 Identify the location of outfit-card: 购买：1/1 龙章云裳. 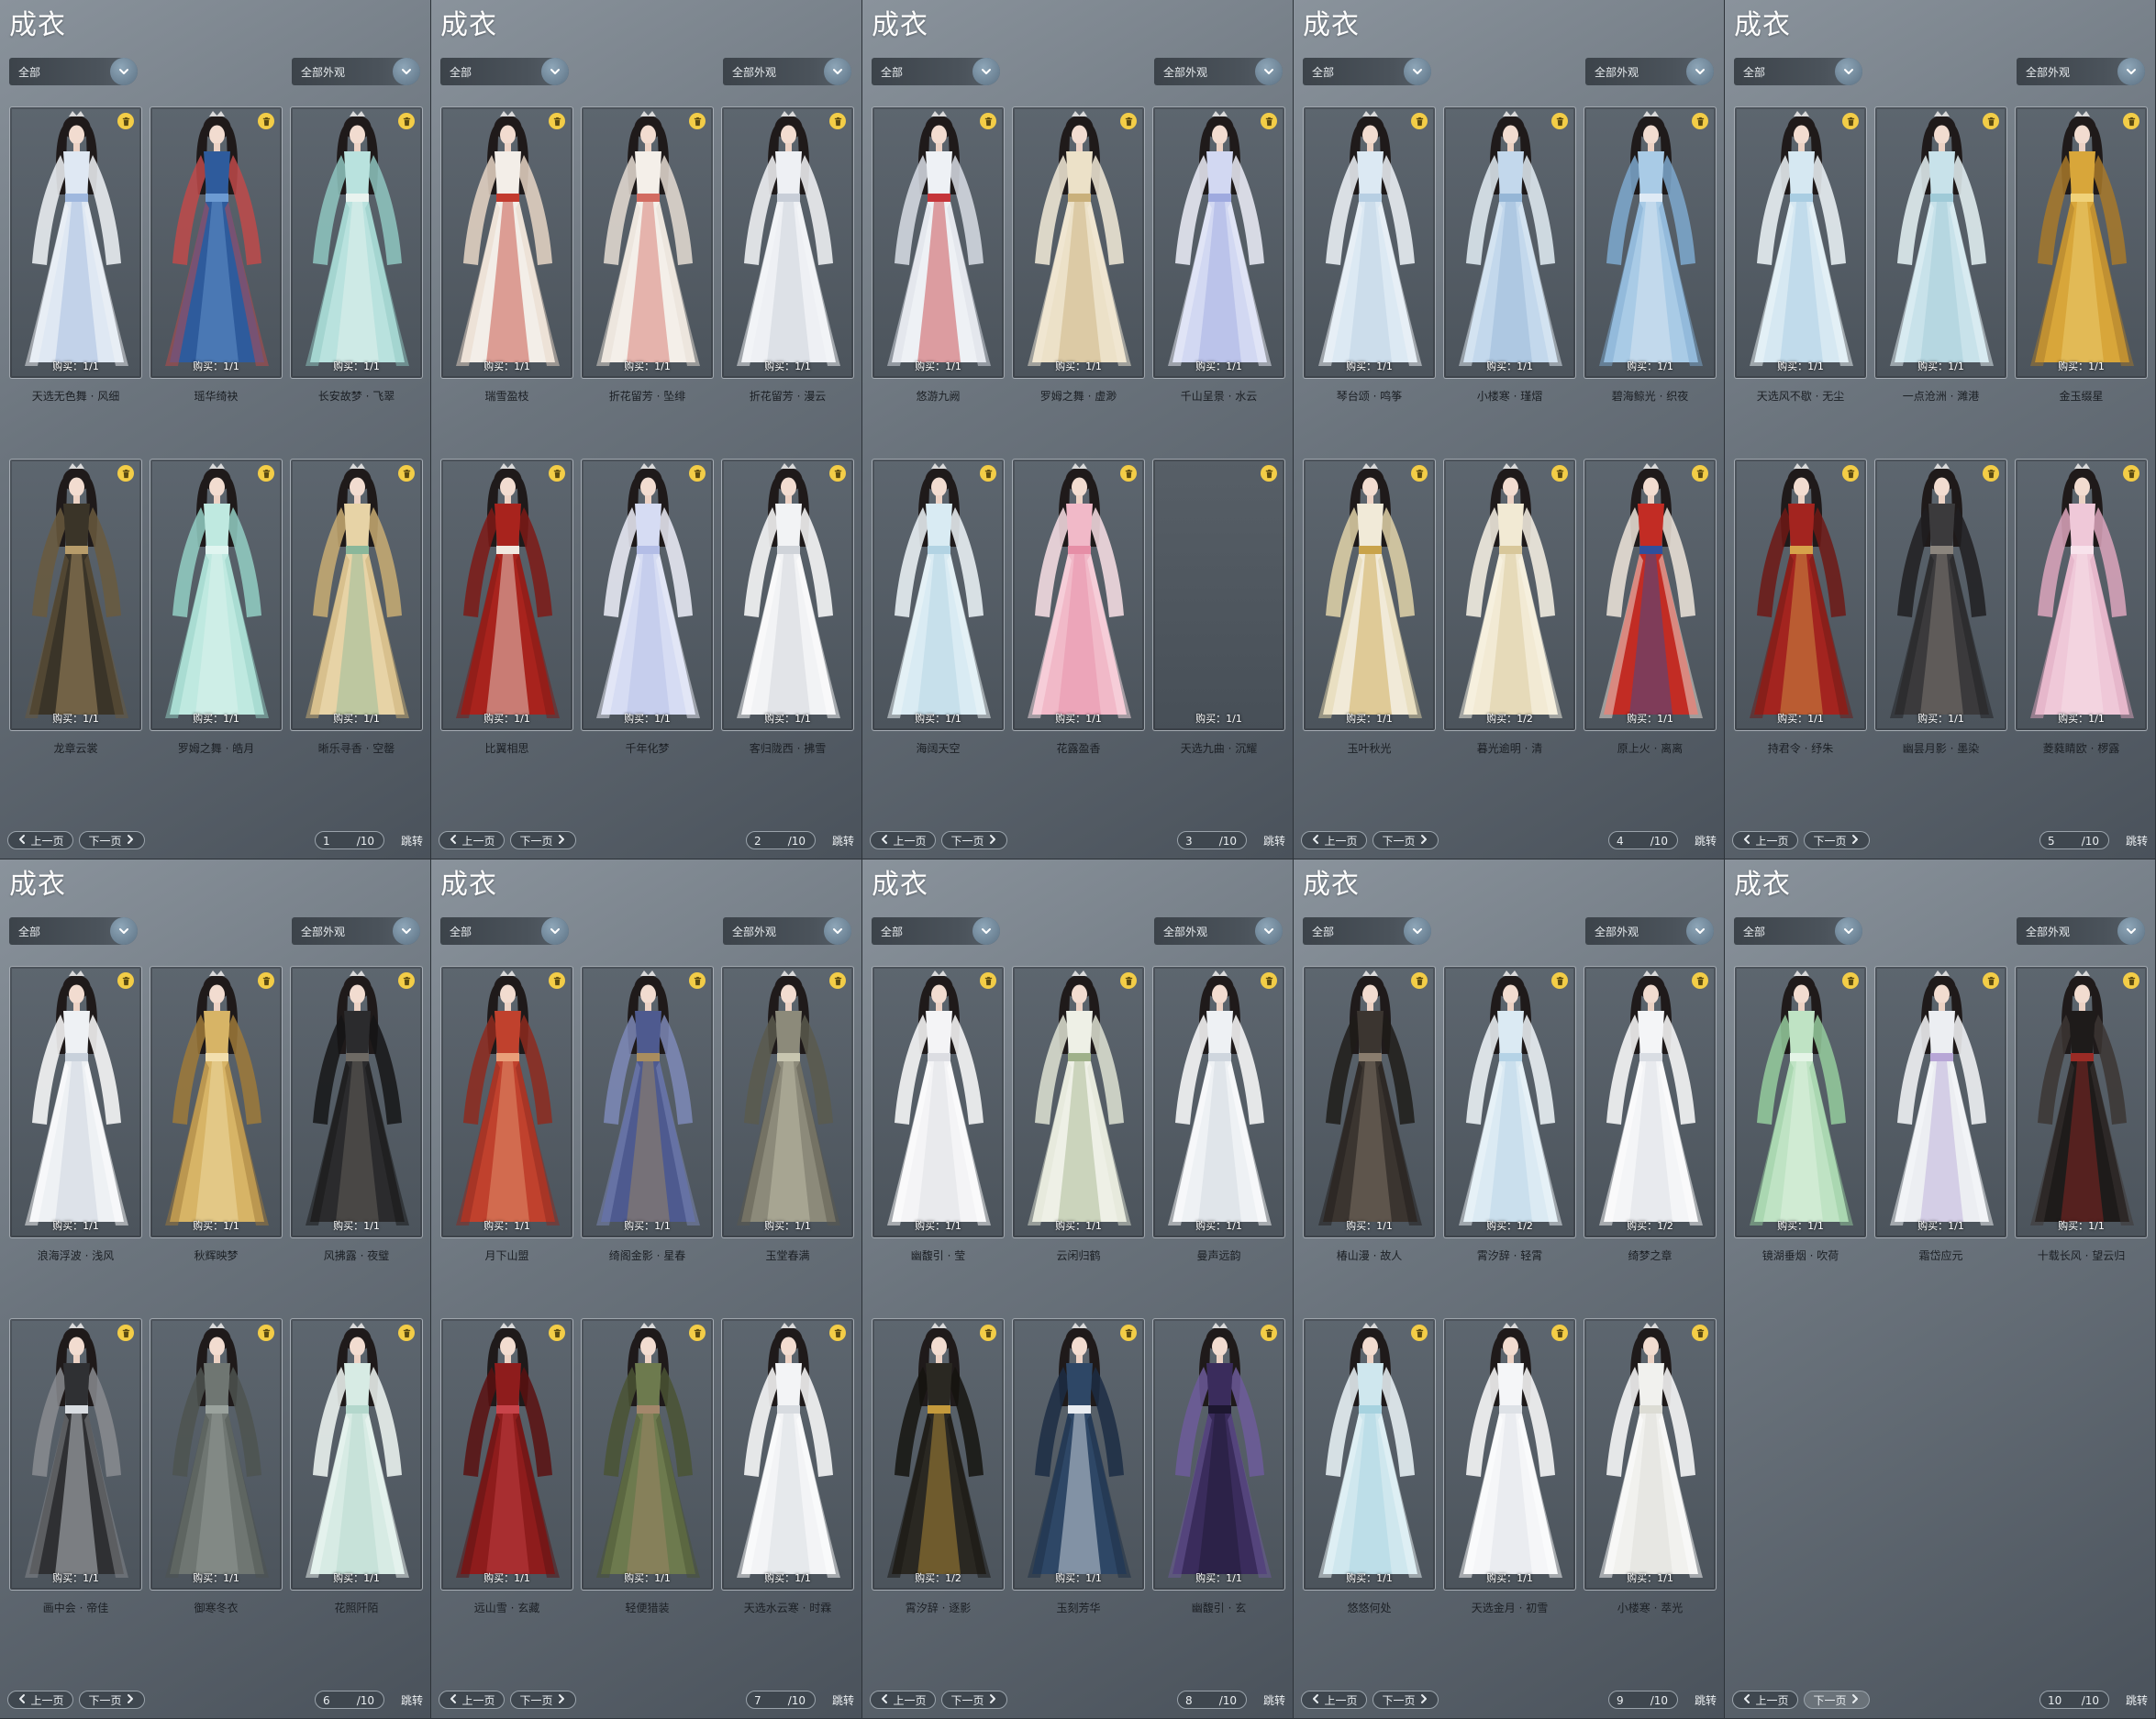
(75, 607).